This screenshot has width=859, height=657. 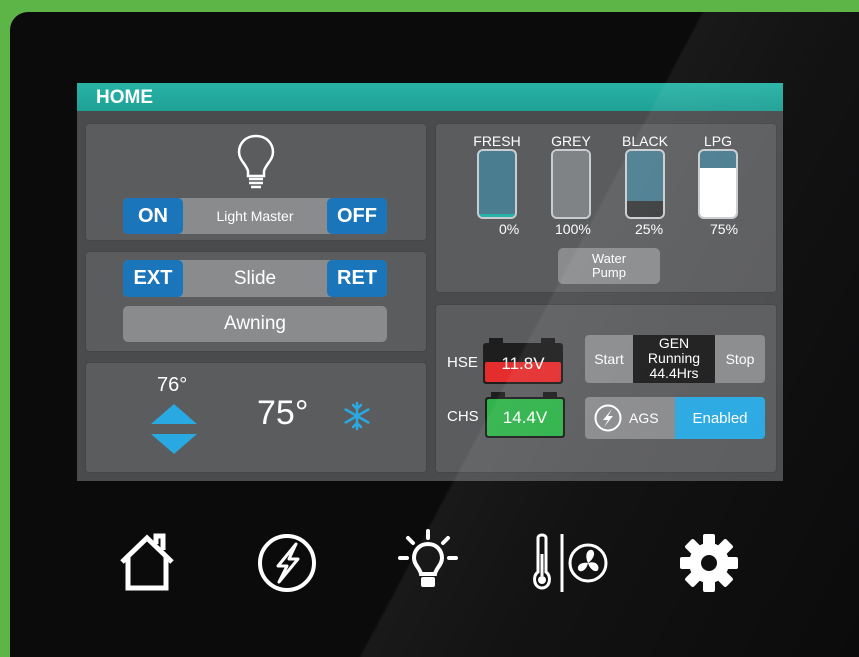 What do you see at coordinates (497, 184) in the screenshot?
I see `tank-gauge-fresh` at bounding box center [497, 184].